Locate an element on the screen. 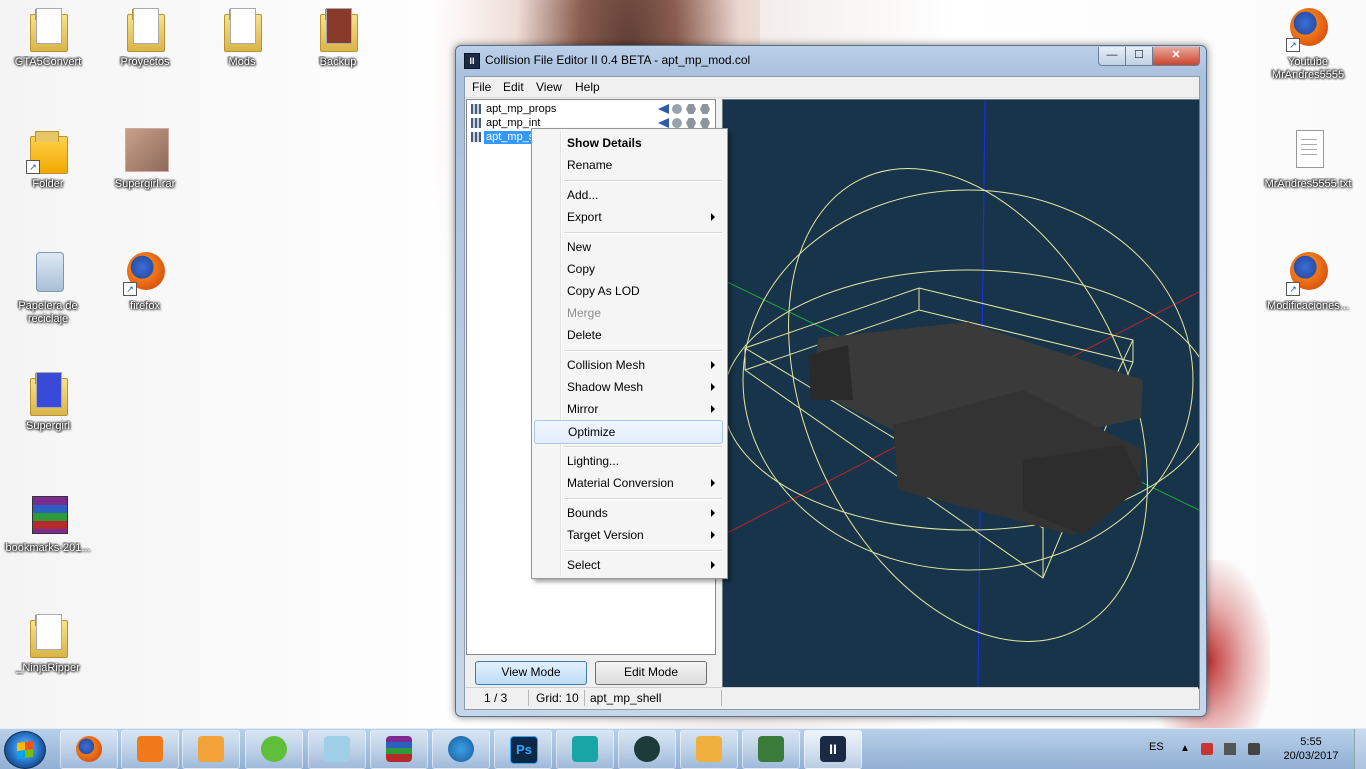 The height and width of the screenshot is (769, 1366). archive-icon is located at coordinates (145, 150).